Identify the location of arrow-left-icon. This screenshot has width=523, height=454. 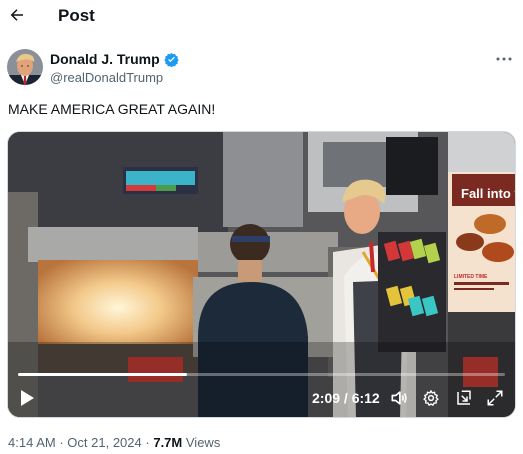
(16, 15).